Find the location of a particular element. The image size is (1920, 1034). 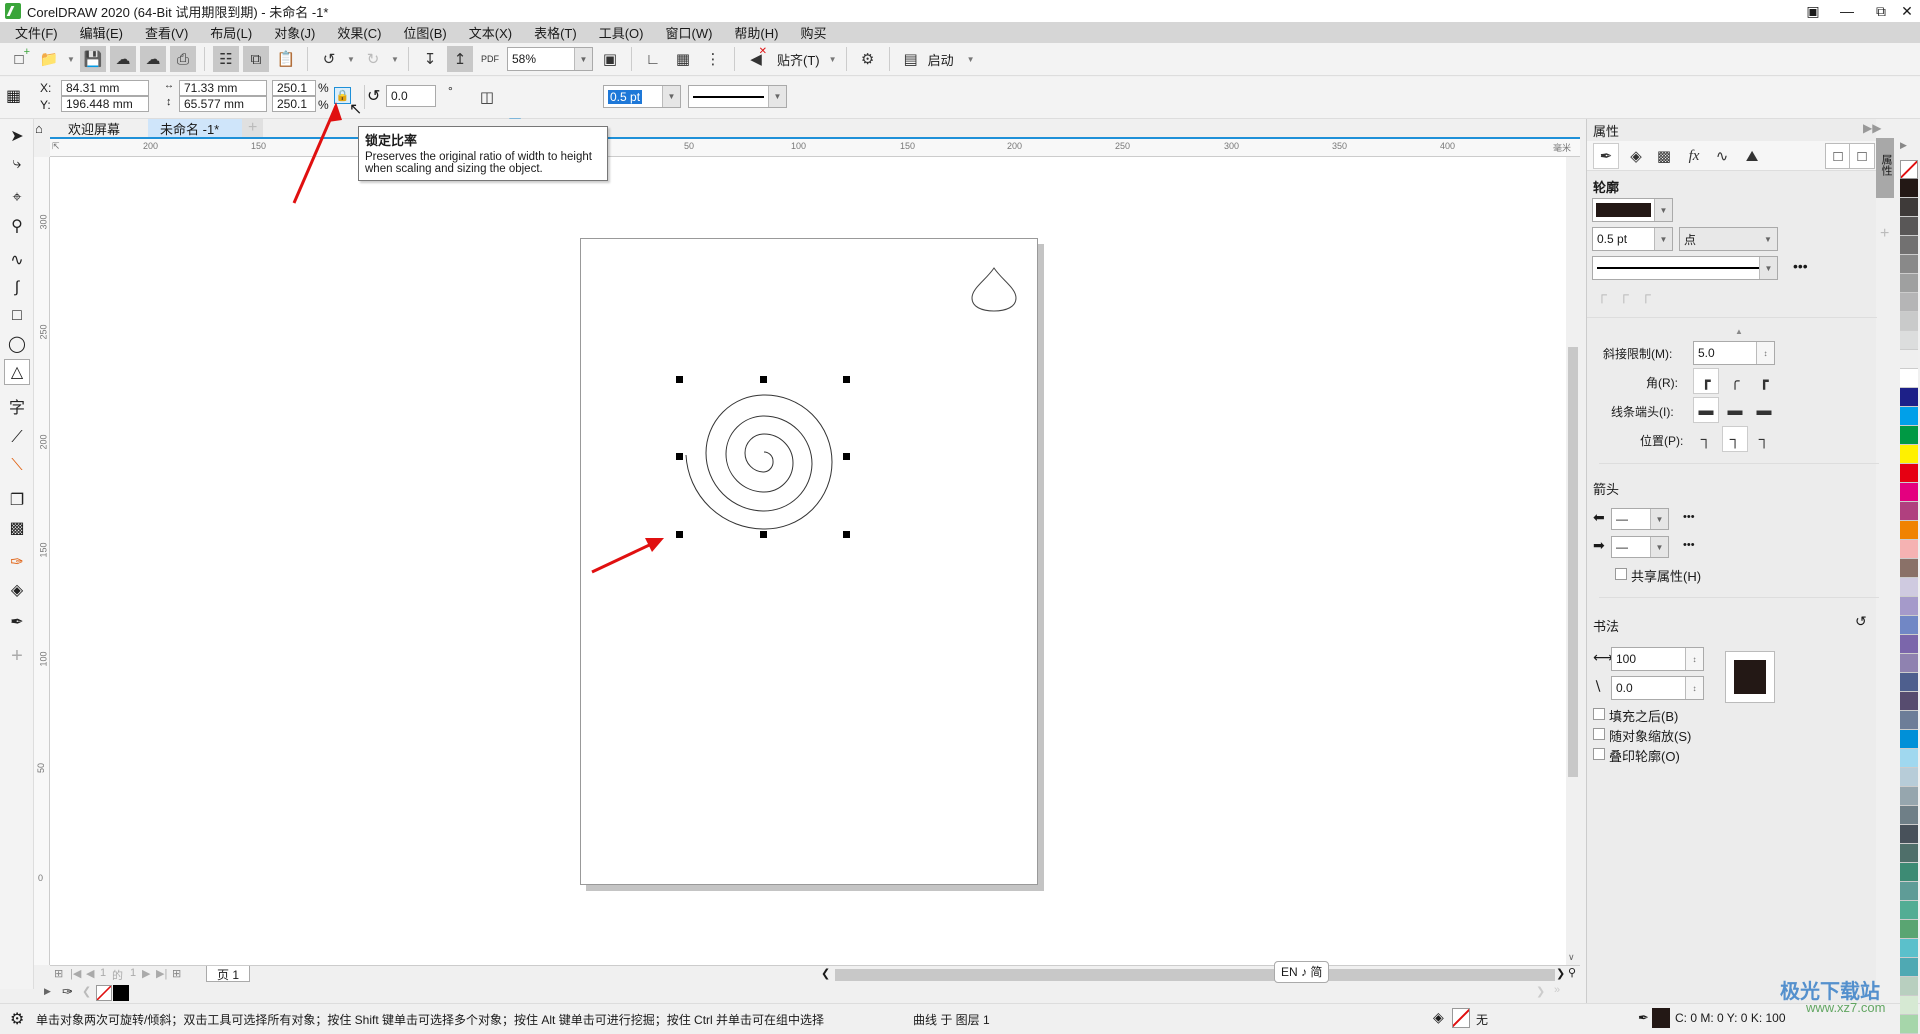

export-icon: ↥ is located at coordinates (460, 59).